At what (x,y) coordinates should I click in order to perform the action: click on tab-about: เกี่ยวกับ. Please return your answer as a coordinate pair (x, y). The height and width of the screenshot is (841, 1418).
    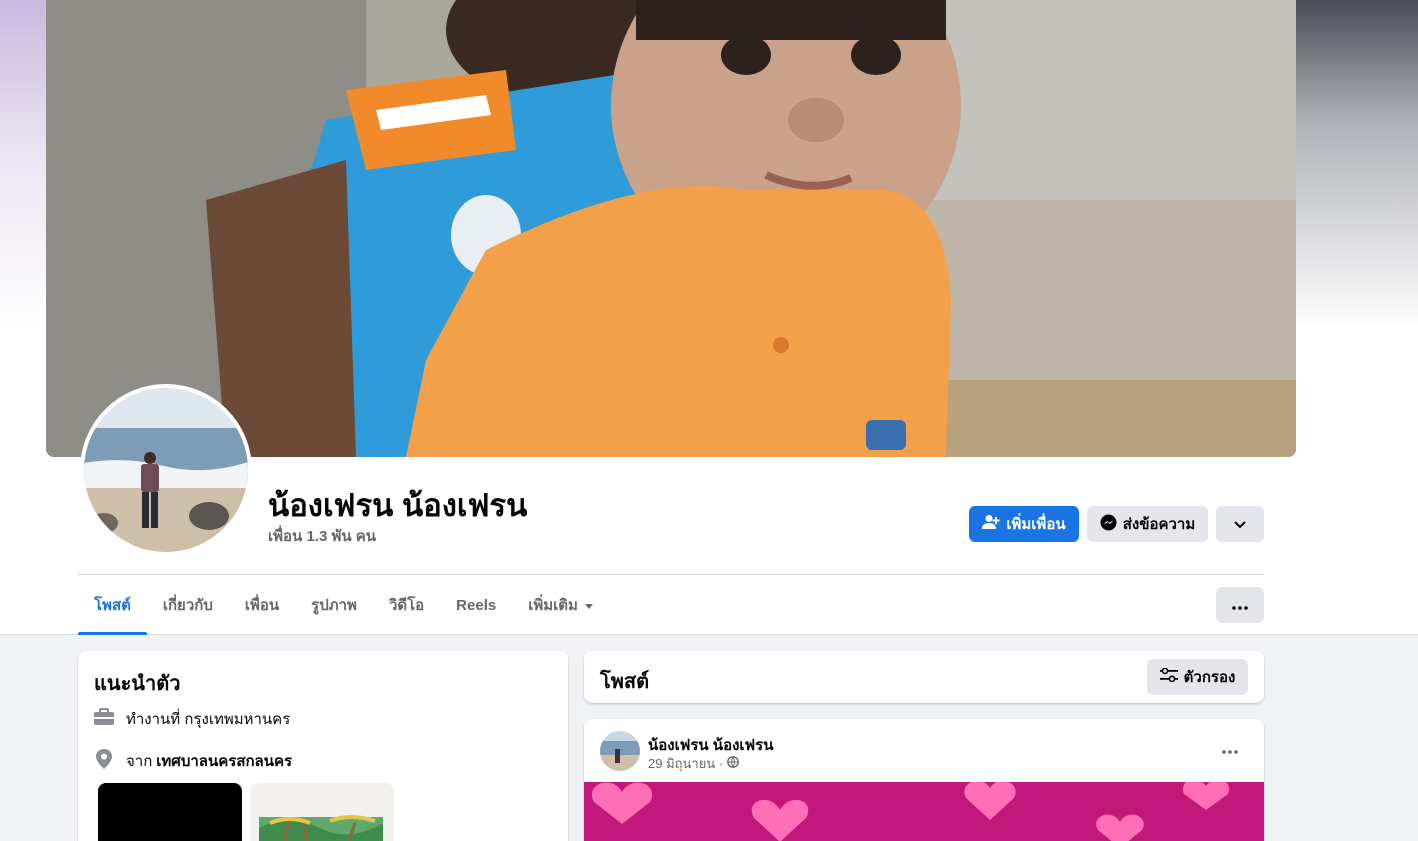
    Looking at the image, I should click on (188, 605).